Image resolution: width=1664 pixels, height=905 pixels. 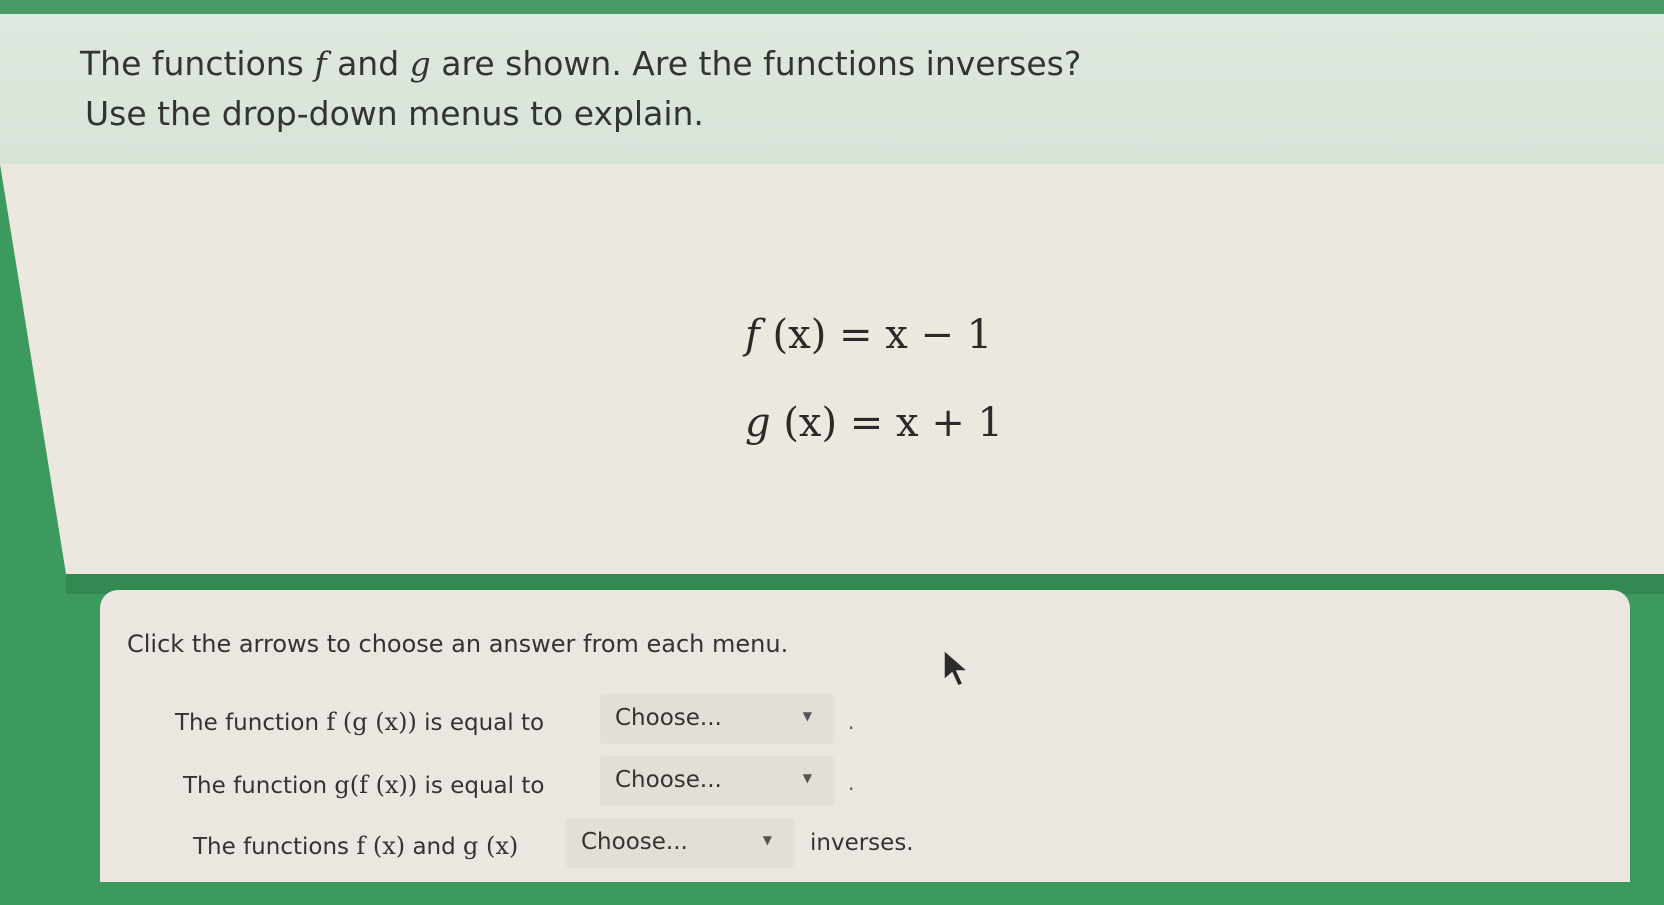 What do you see at coordinates (956, 667) in the screenshot?
I see `mouse-pointer-icon` at bounding box center [956, 667].